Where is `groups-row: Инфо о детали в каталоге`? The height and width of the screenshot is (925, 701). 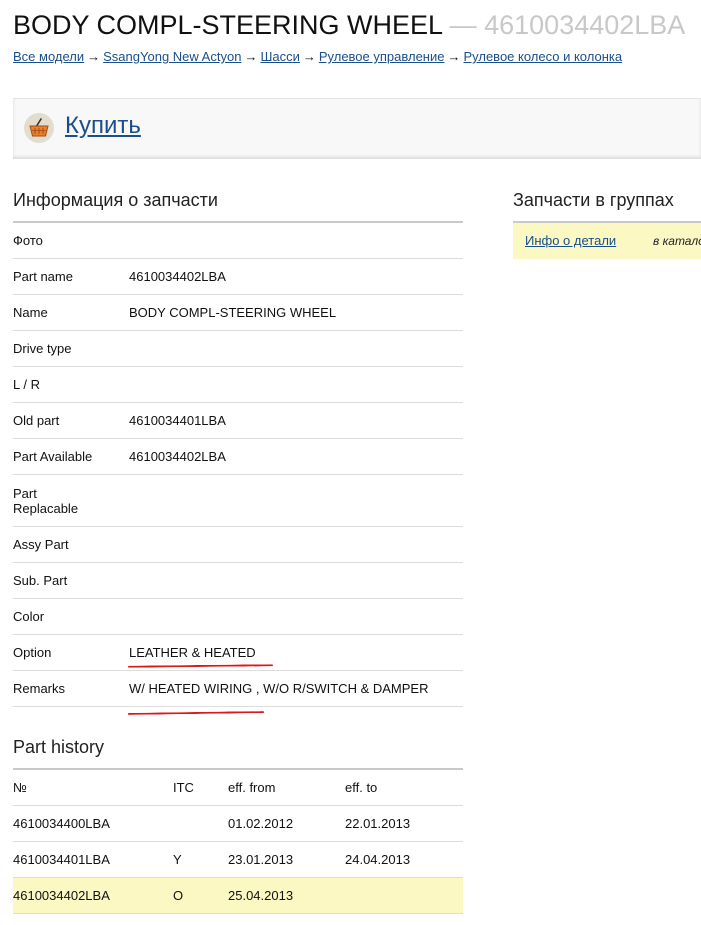 groups-row: Инфо о детали в каталоге is located at coordinates (607, 240).